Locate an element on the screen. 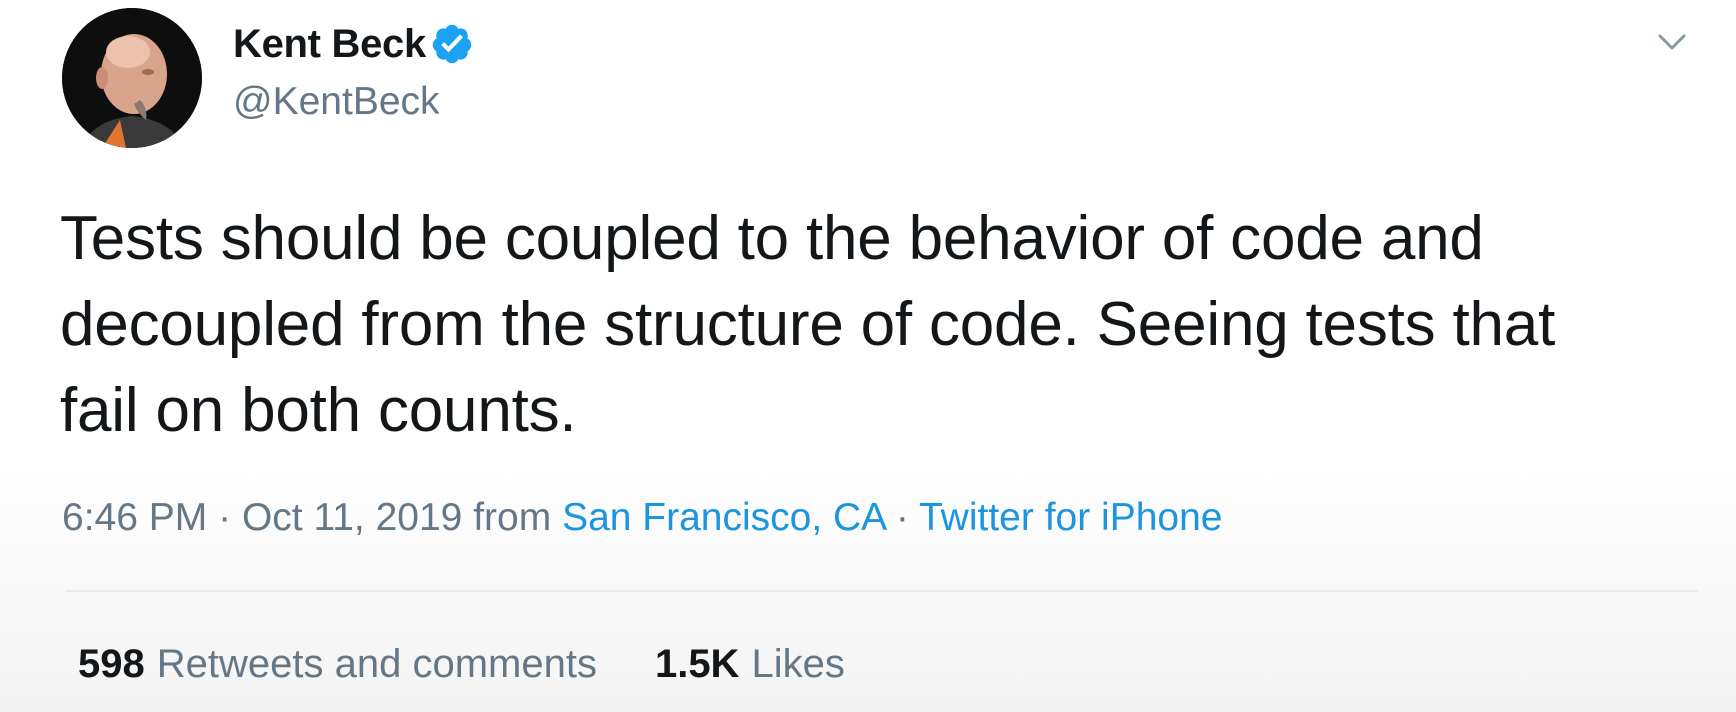  verified-badge-icon is located at coordinates (452, 44).